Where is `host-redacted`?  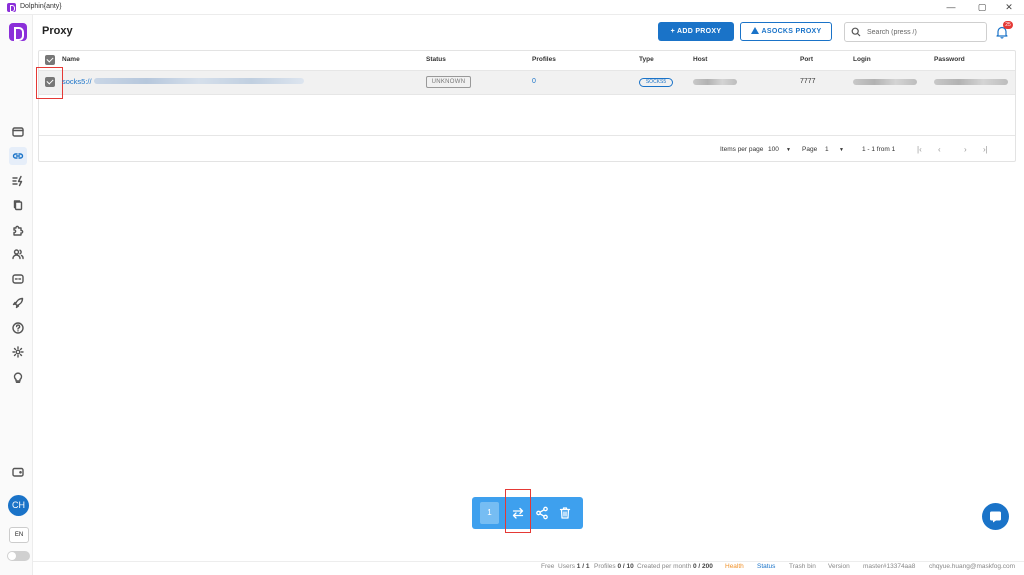
host-redacted is located at coordinates (715, 82).